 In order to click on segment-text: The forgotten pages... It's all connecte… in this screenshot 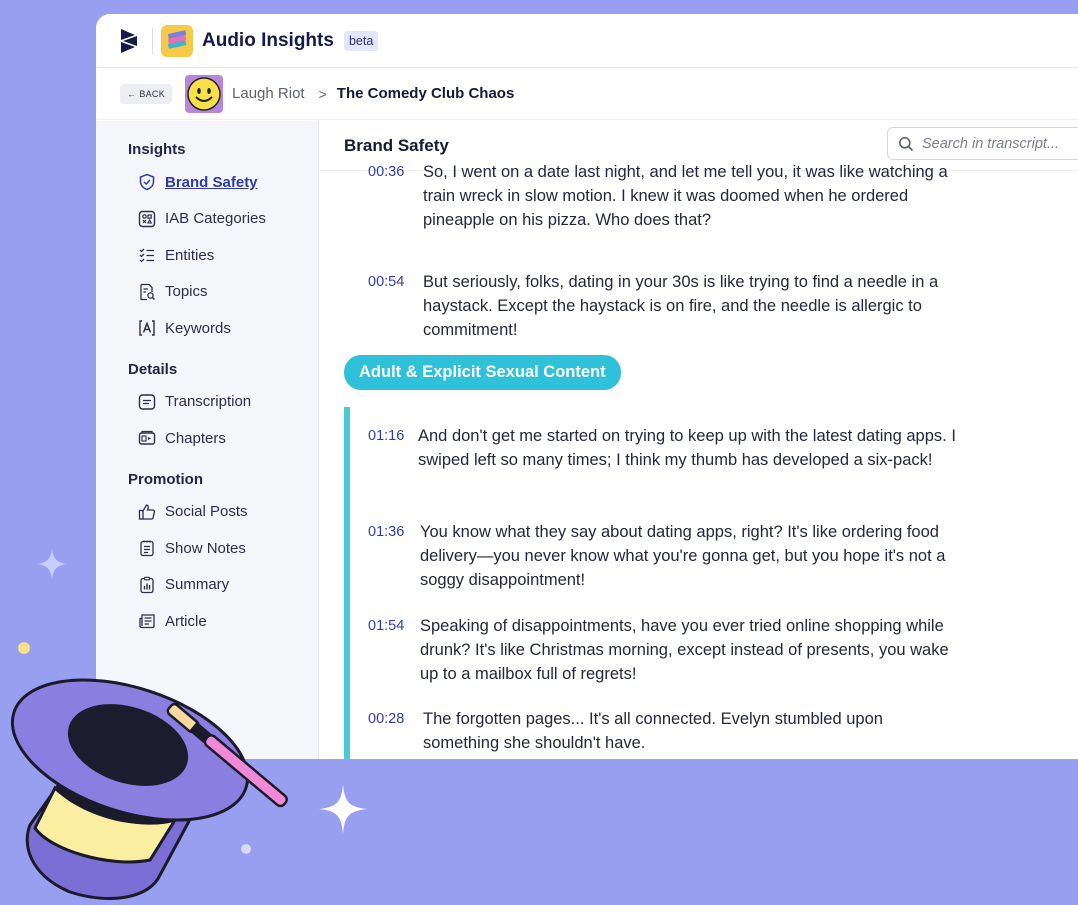, I will do `click(653, 731)`.